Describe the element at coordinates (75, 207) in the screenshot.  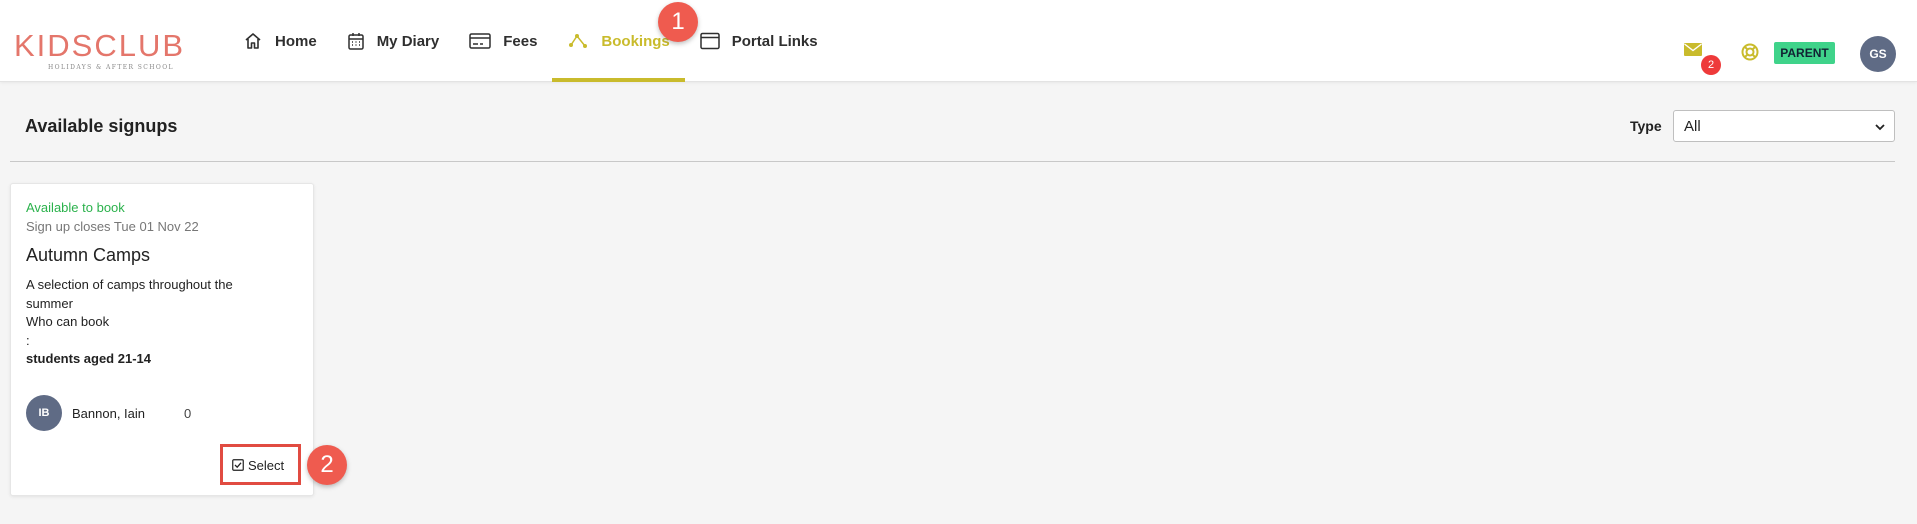
I see `availability-status: Available to book` at that location.